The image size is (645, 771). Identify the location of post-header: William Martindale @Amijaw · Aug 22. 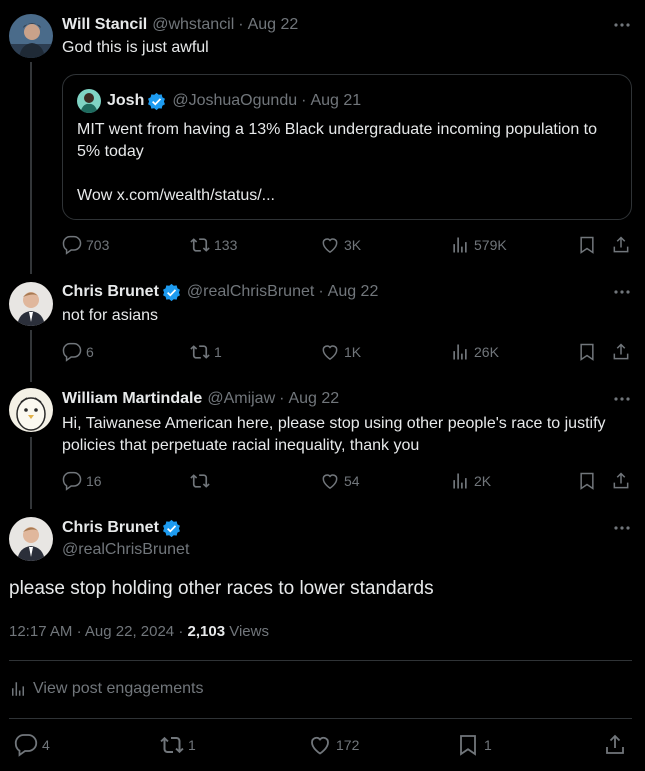
(347, 399).